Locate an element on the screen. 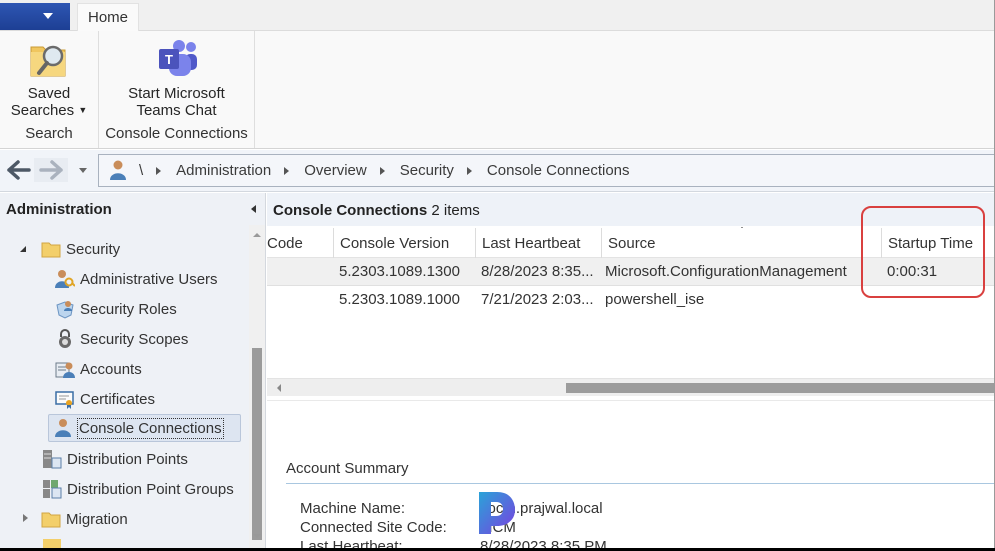 Image resolution: width=995 pixels, height=551 pixels. saved-searches-button: Saved Searches ▼ is located at coordinates (49, 78).